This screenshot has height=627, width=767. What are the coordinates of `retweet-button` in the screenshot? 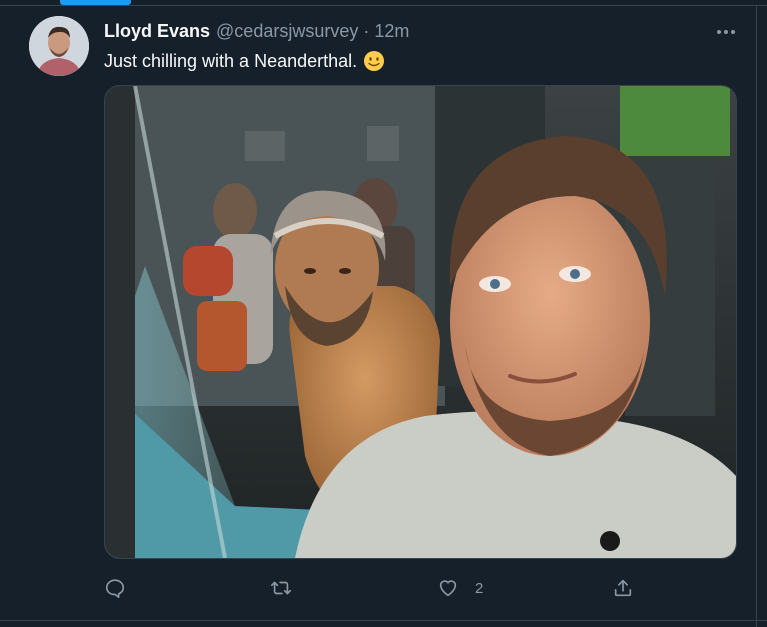 It's located at (281, 588).